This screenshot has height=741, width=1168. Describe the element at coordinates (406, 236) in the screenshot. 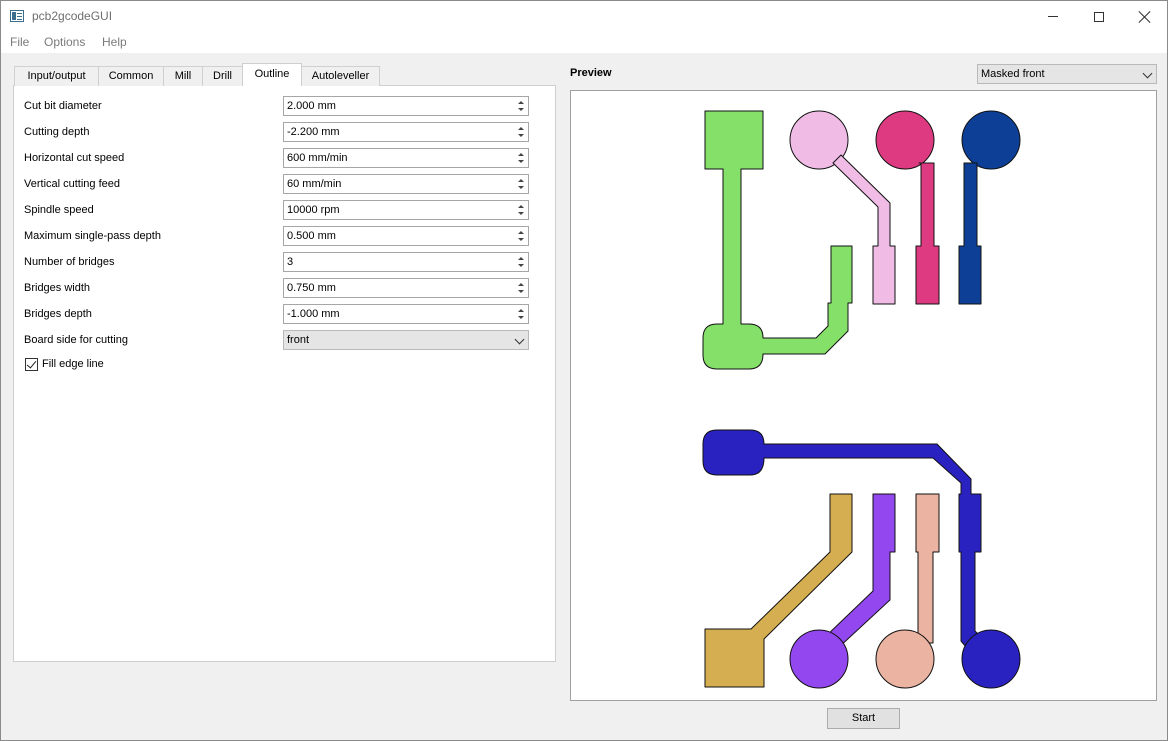

I see `max-single-pass-depth-spinbox: 0.500 mm` at that location.